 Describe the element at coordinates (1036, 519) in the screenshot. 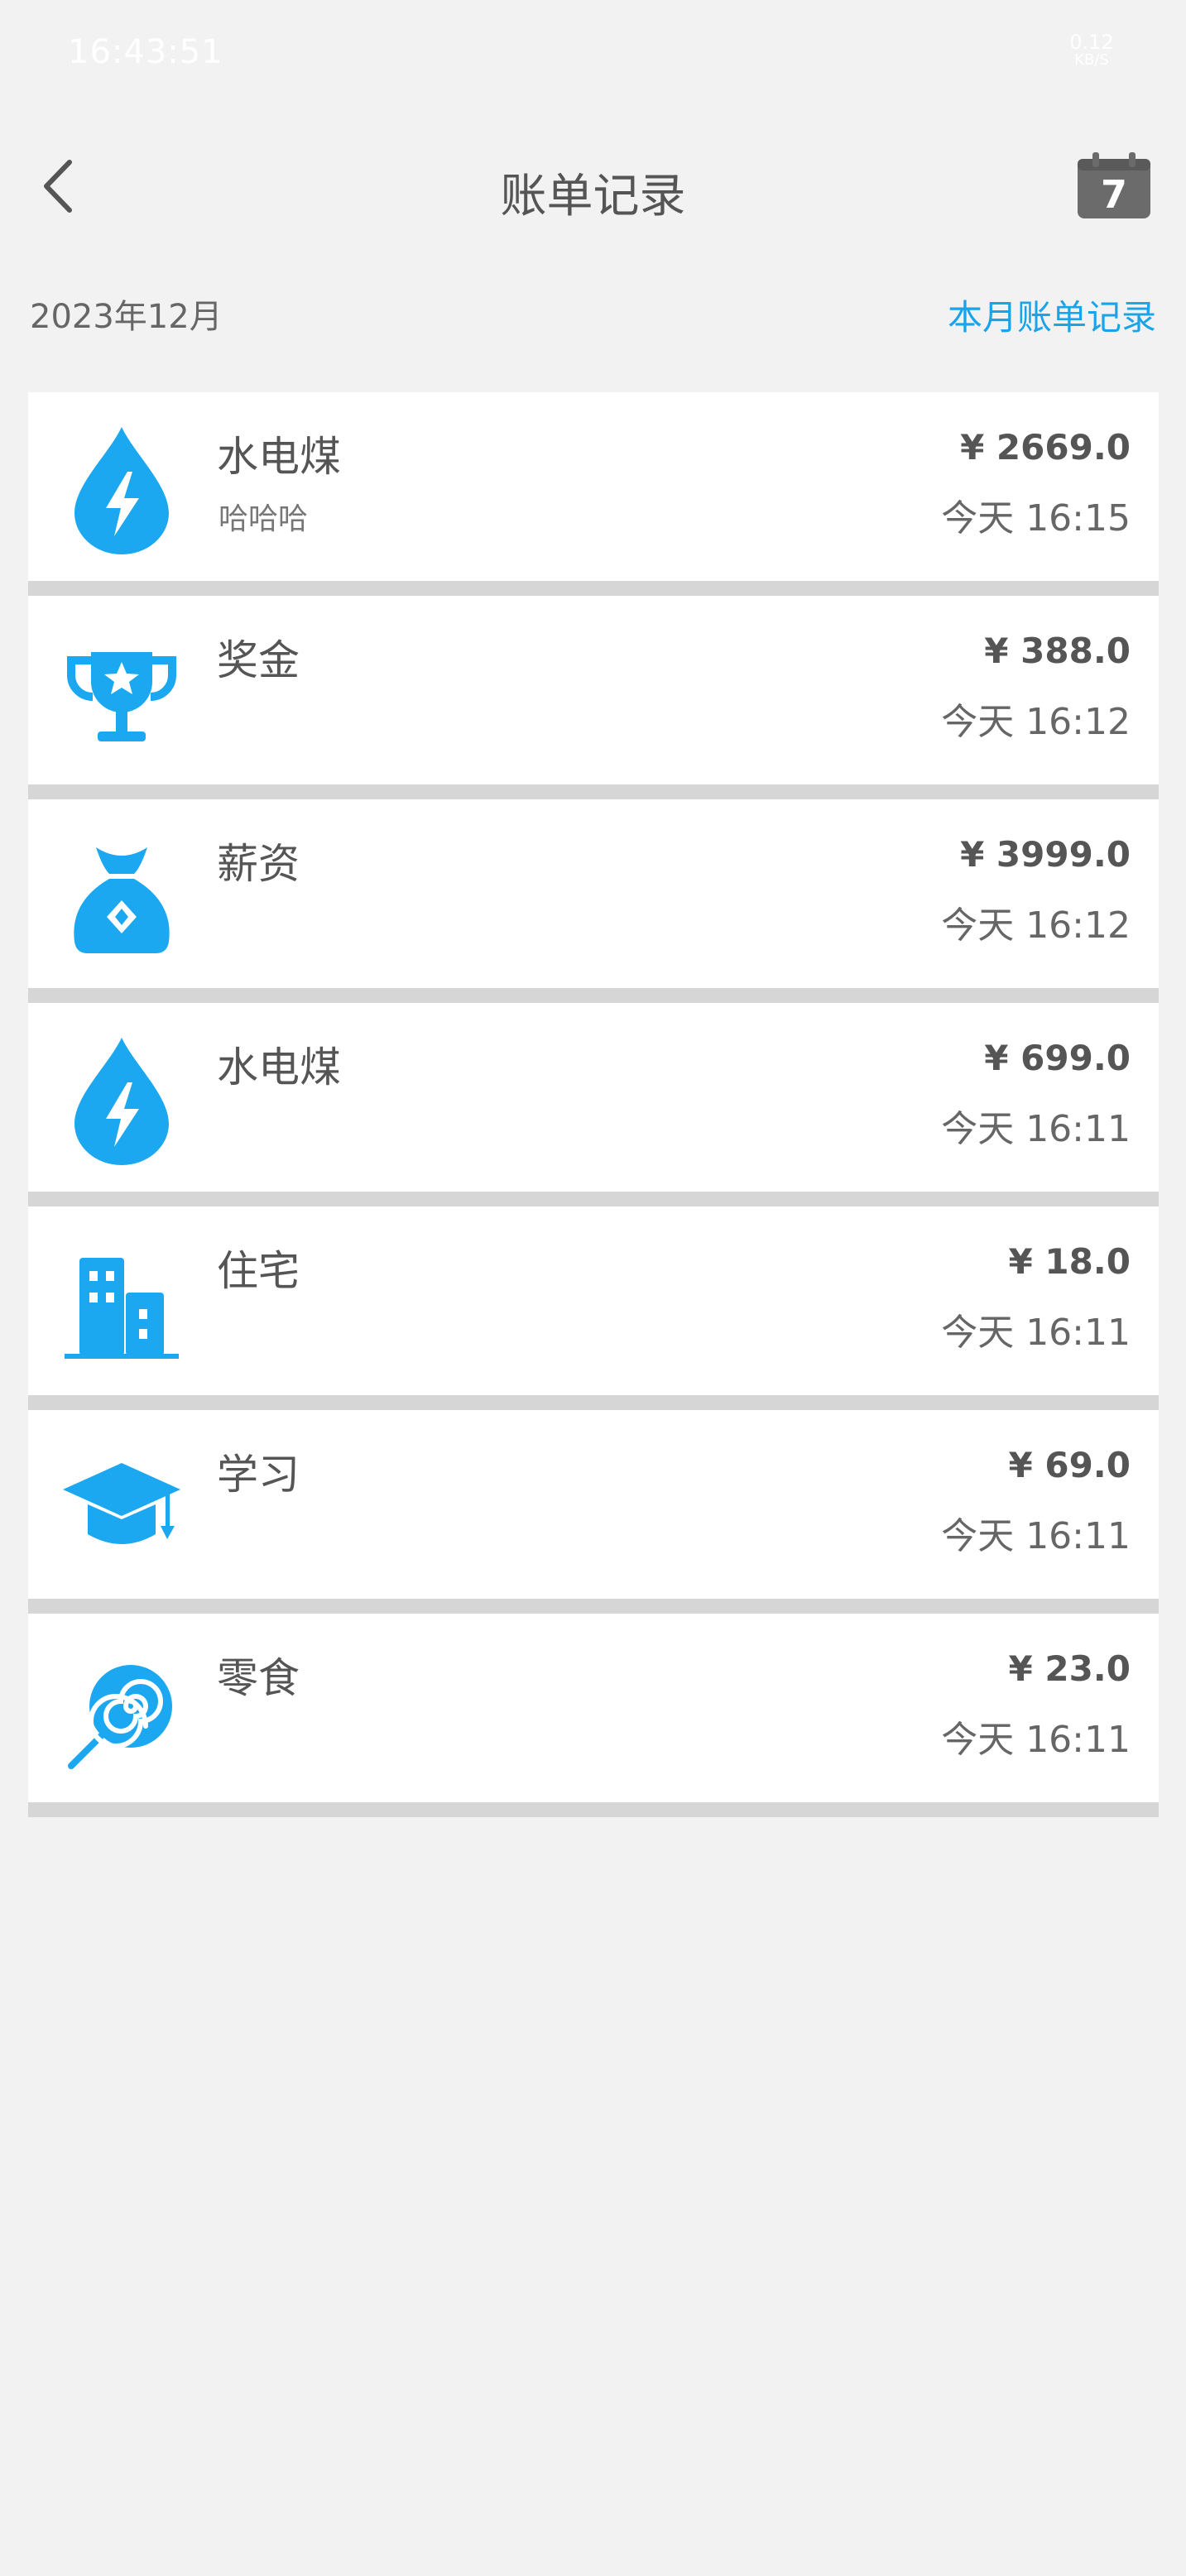

I see `record-time: 今天 16:15` at that location.